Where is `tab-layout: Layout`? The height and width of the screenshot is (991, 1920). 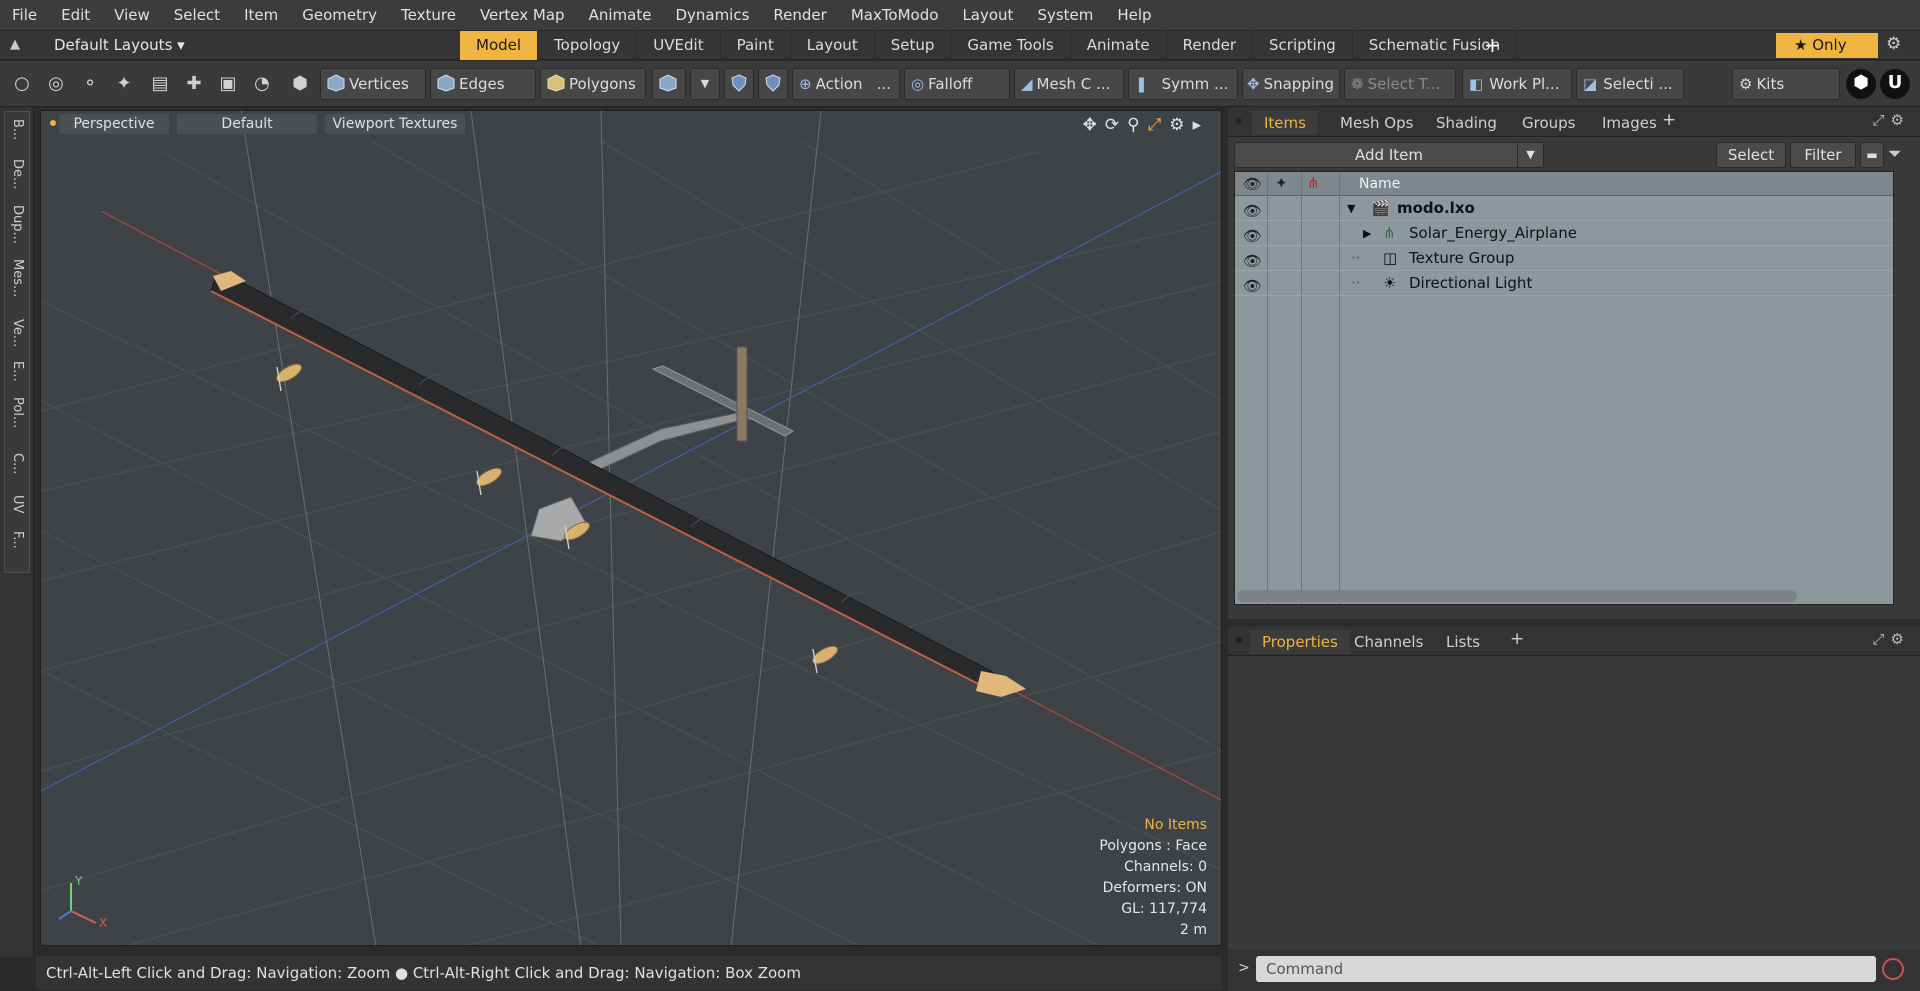 tab-layout: Layout is located at coordinates (833, 45).